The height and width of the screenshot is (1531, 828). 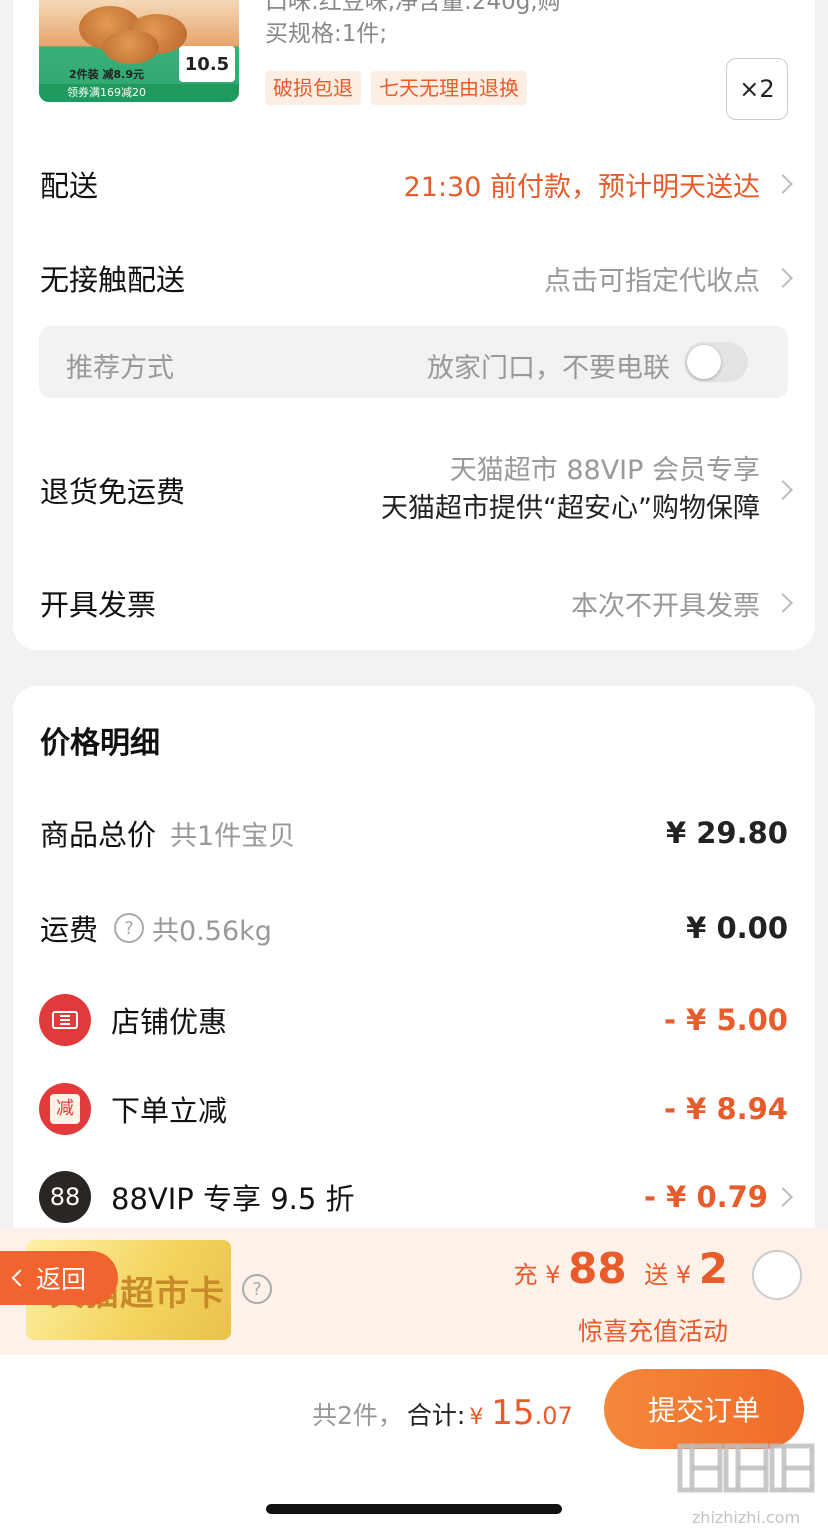 What do you see at coordinates (414, 1443) in the screenshot?
I see `checkout-footer: 共2件， 合计: ¥ 15.07 提交订单 zhizhizhi.com` at bounding box center [414, 1443].